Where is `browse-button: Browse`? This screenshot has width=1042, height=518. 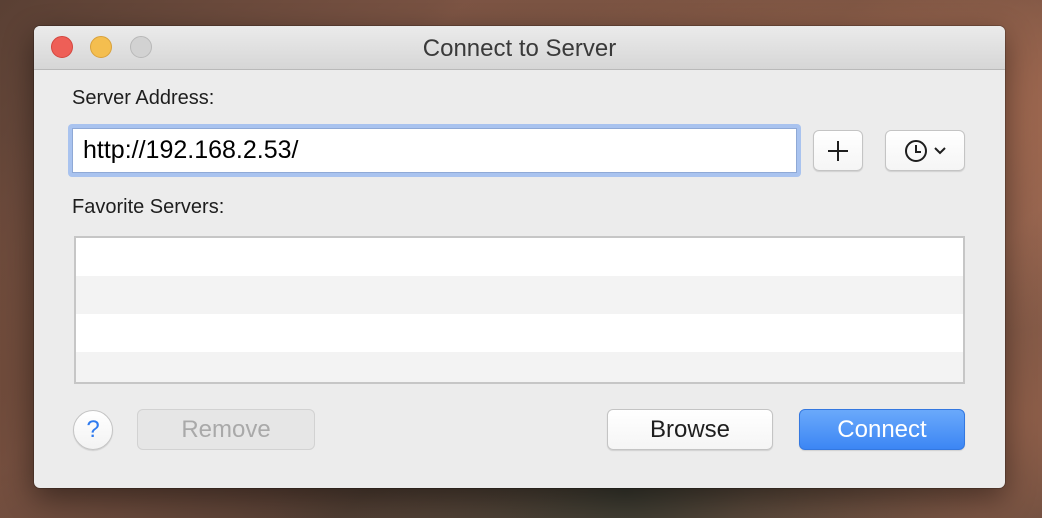
browse-button: Browse is located at coordinates (690, 429).